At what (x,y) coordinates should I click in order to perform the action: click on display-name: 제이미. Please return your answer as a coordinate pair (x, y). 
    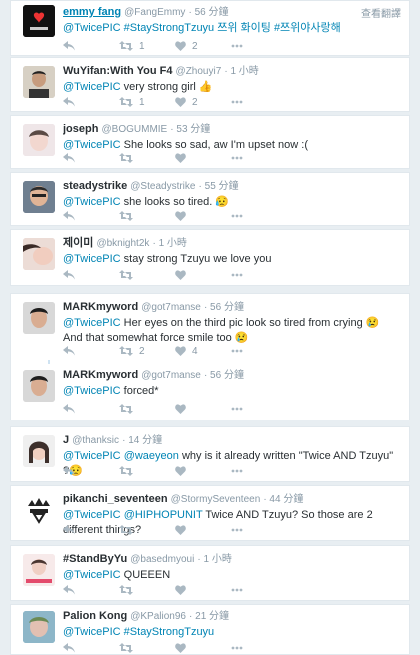
    Looking at the image, I should click on (78, 243).